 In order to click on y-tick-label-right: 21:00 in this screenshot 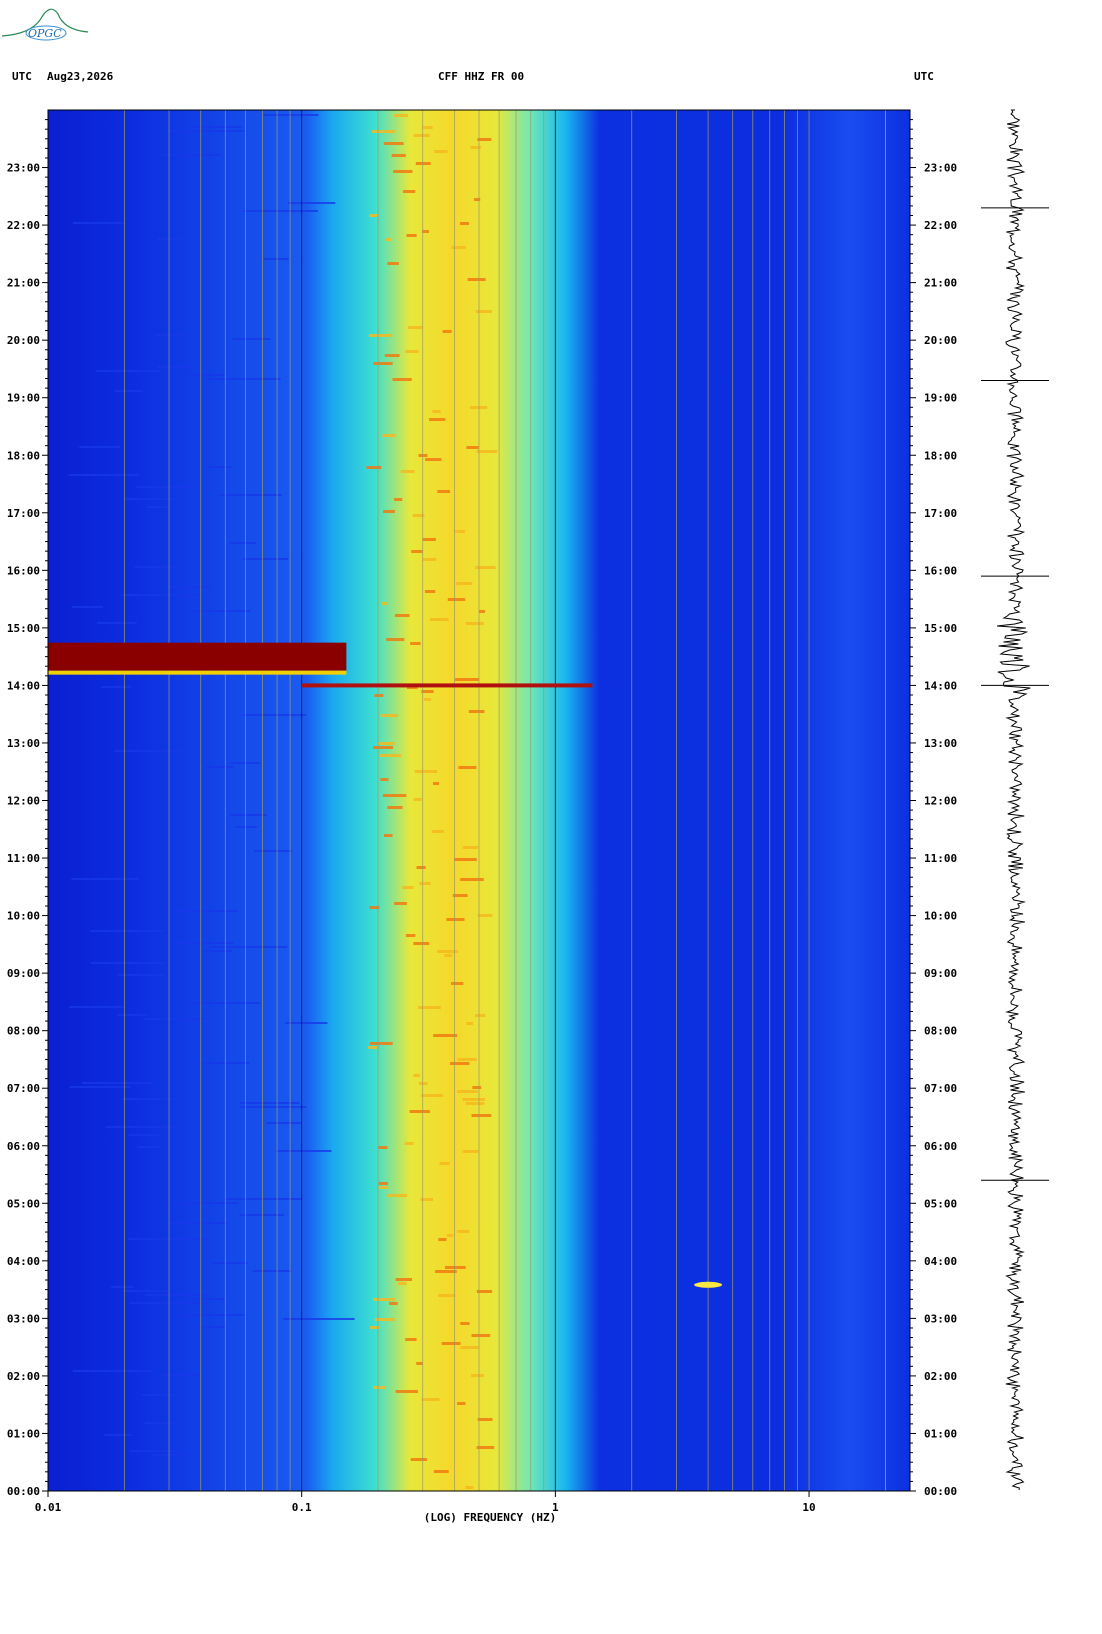, I will do `click(940, 283)`.